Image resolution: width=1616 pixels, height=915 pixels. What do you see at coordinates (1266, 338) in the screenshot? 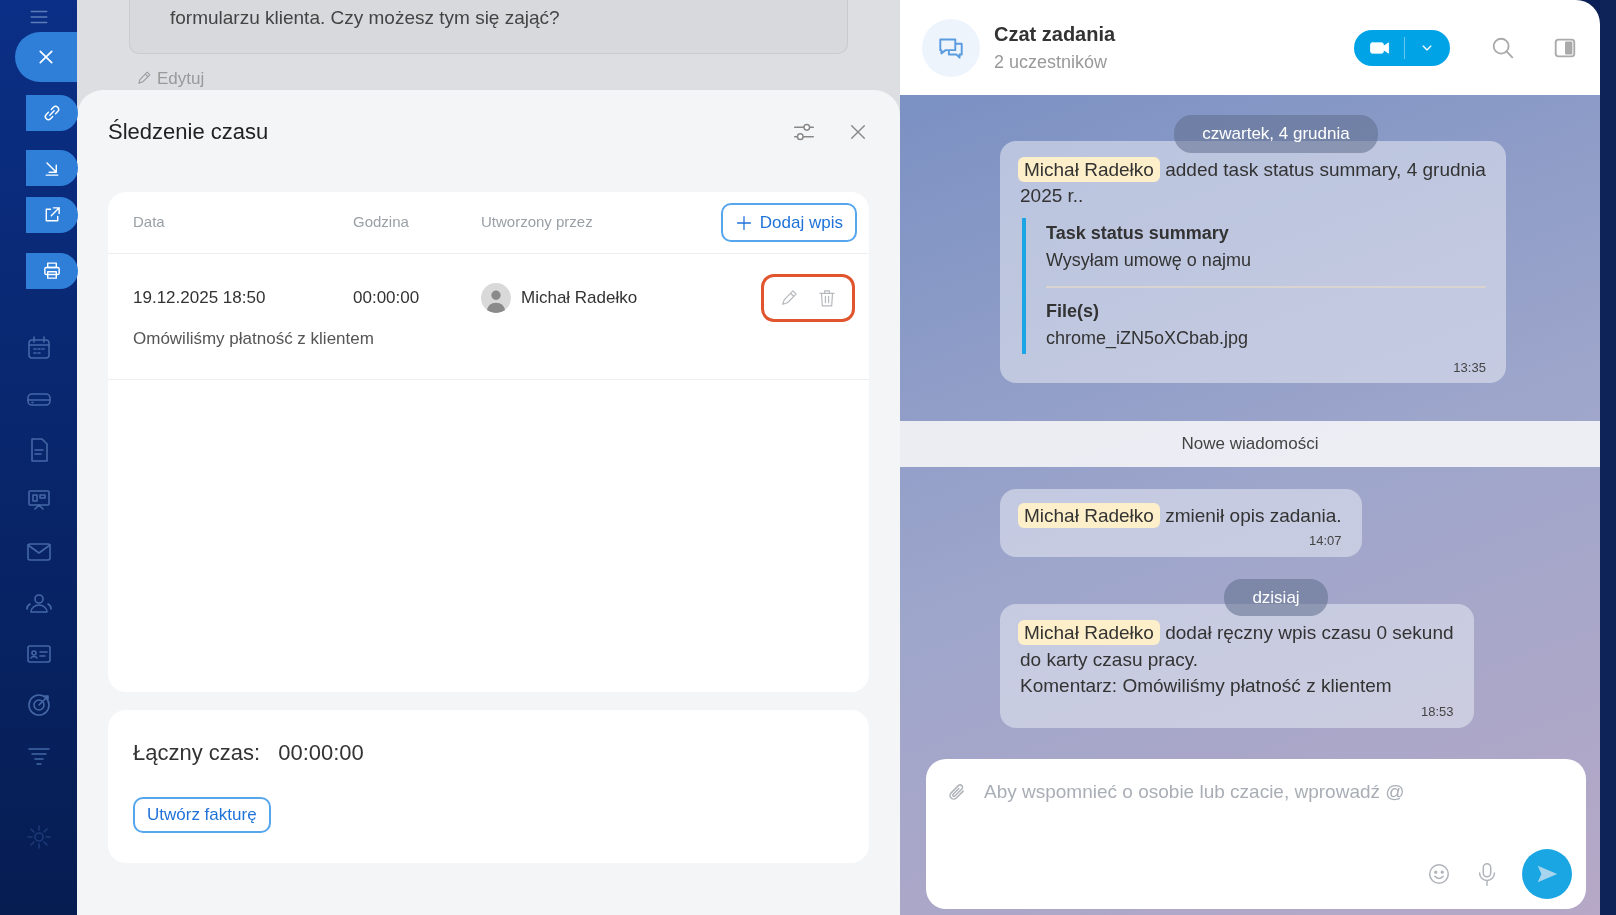
I see `file-name: chrome_iZN5oXCbab.jpg` at bounding box center [1266, 338].